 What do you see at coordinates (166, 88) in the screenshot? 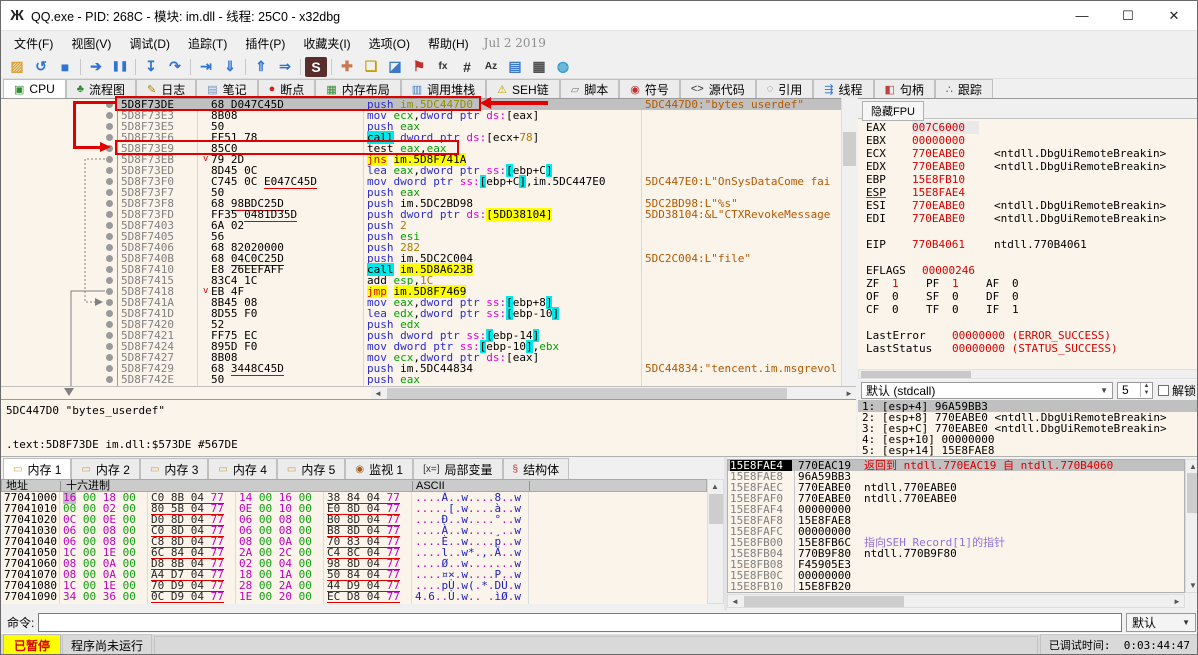
I see `tab-日志: ✎ 日志` at bounding box center [166, 88].